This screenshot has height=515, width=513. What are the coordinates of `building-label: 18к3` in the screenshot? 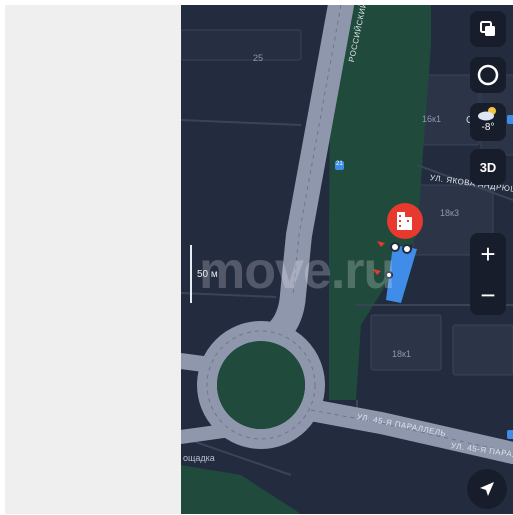 It's located at (449, 213).